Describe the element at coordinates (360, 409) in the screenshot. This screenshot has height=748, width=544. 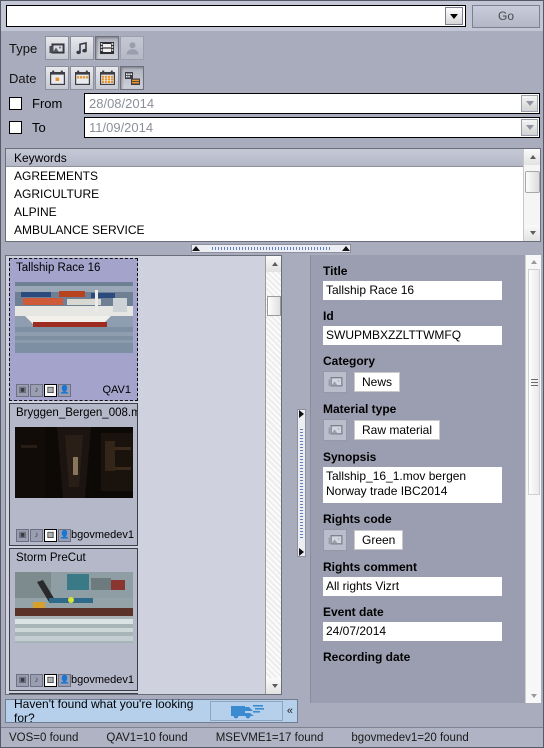
I see `field-label: Material type` at that location.